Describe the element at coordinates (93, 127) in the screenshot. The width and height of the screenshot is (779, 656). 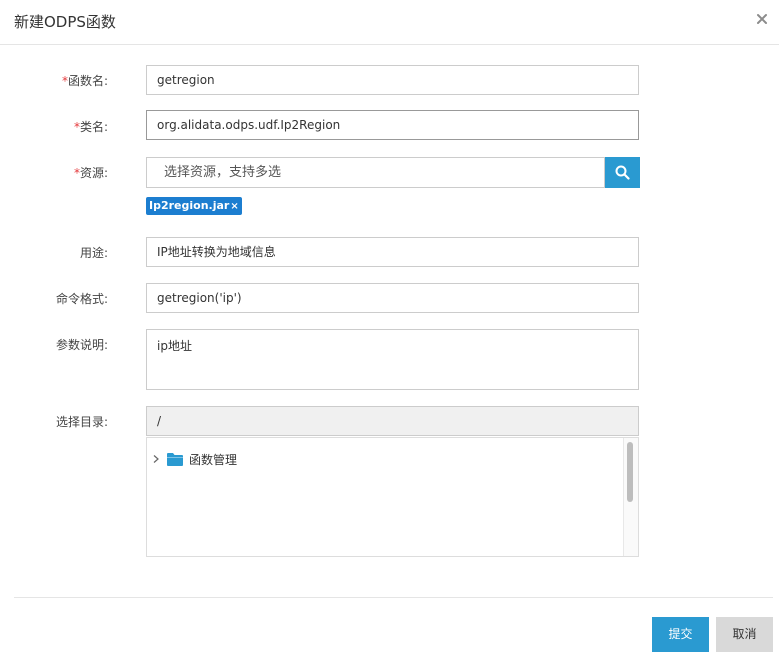
I see `class-name-label-text: 类名:` at that location.